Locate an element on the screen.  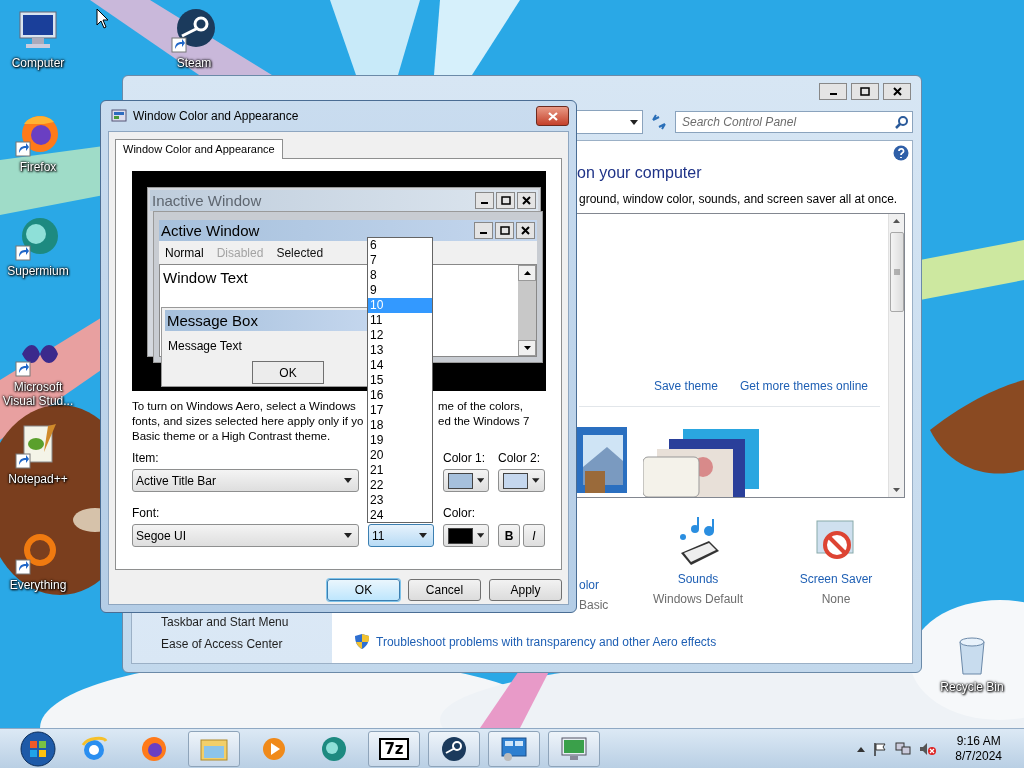
archive-icon: 7z is located at coordinates (394, 748).